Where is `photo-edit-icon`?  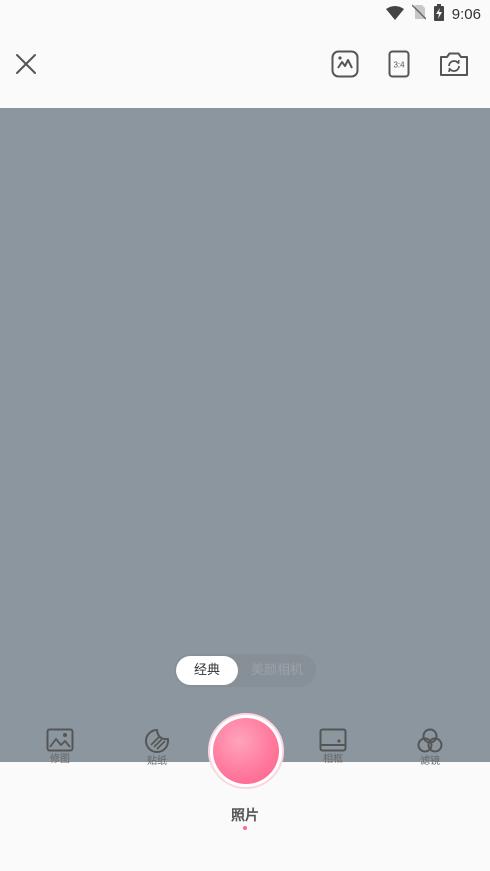
photo-edit-icon is located at coordinates (60, 740).